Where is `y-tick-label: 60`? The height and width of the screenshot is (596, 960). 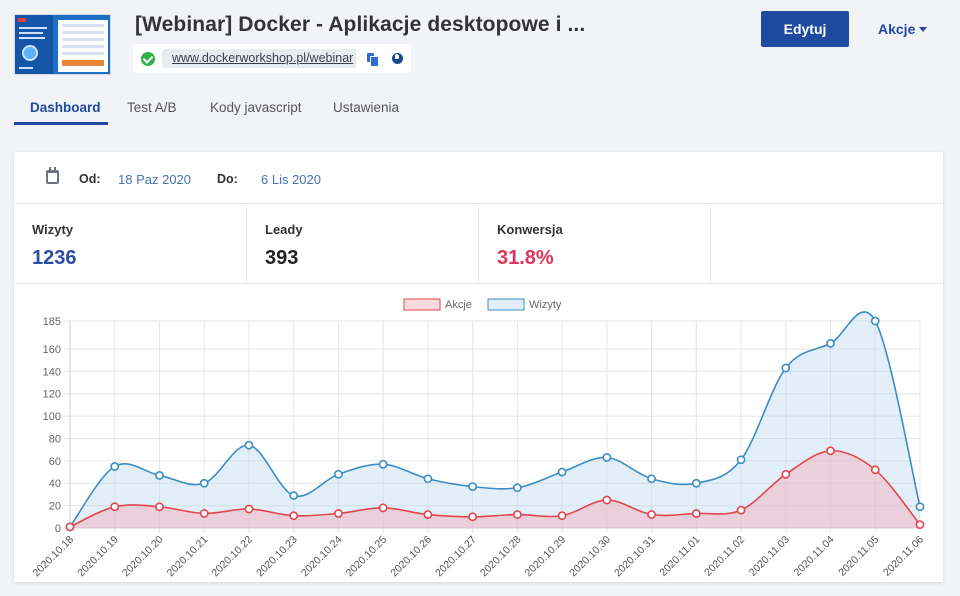
y-tick-label: 60 is located at coordinates (55, 462).